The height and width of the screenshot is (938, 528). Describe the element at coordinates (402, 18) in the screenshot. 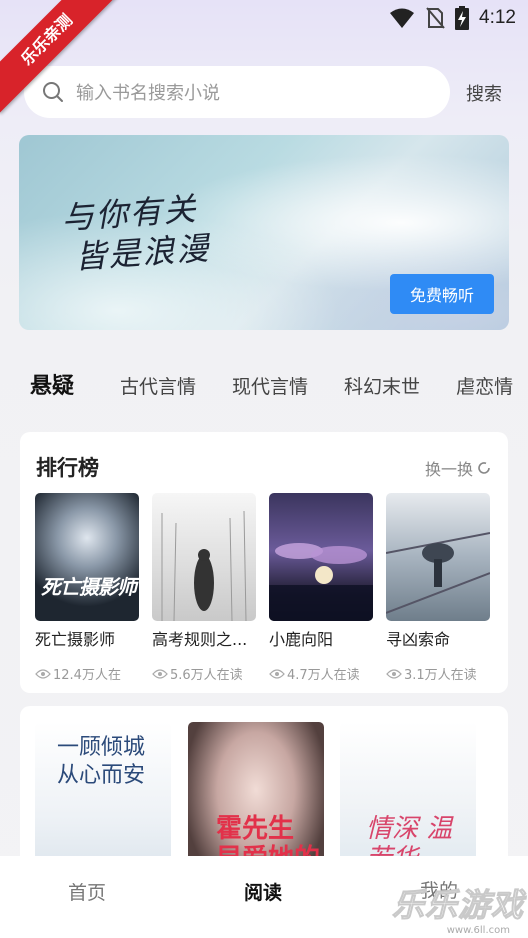

I see `wifi-icon` at that location.